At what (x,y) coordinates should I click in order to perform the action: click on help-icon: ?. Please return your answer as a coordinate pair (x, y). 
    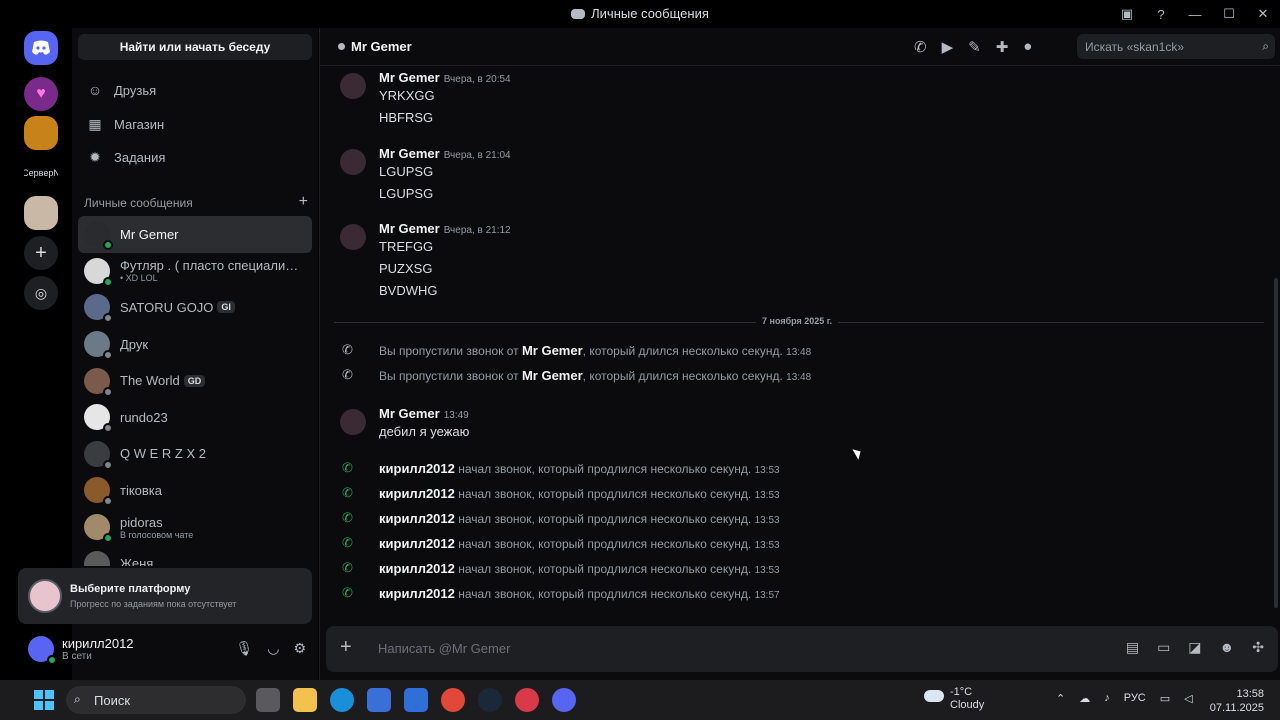
    Looking at the image, I should click on (1161, 14).